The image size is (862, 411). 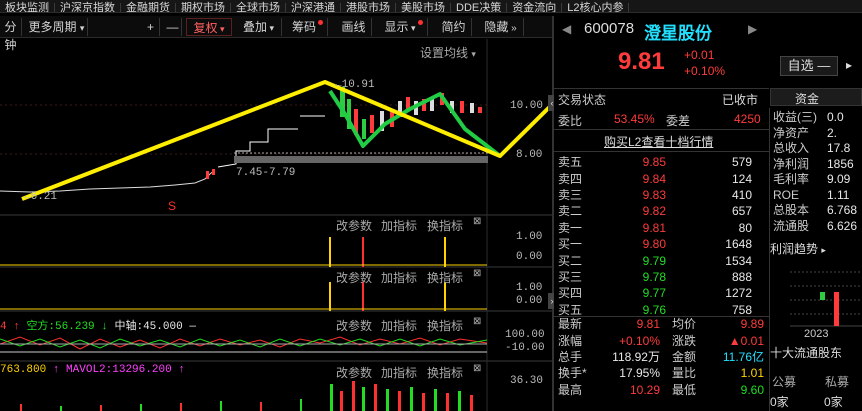 I want to click on simplified-button: 简约, so click(x=454, y=27).